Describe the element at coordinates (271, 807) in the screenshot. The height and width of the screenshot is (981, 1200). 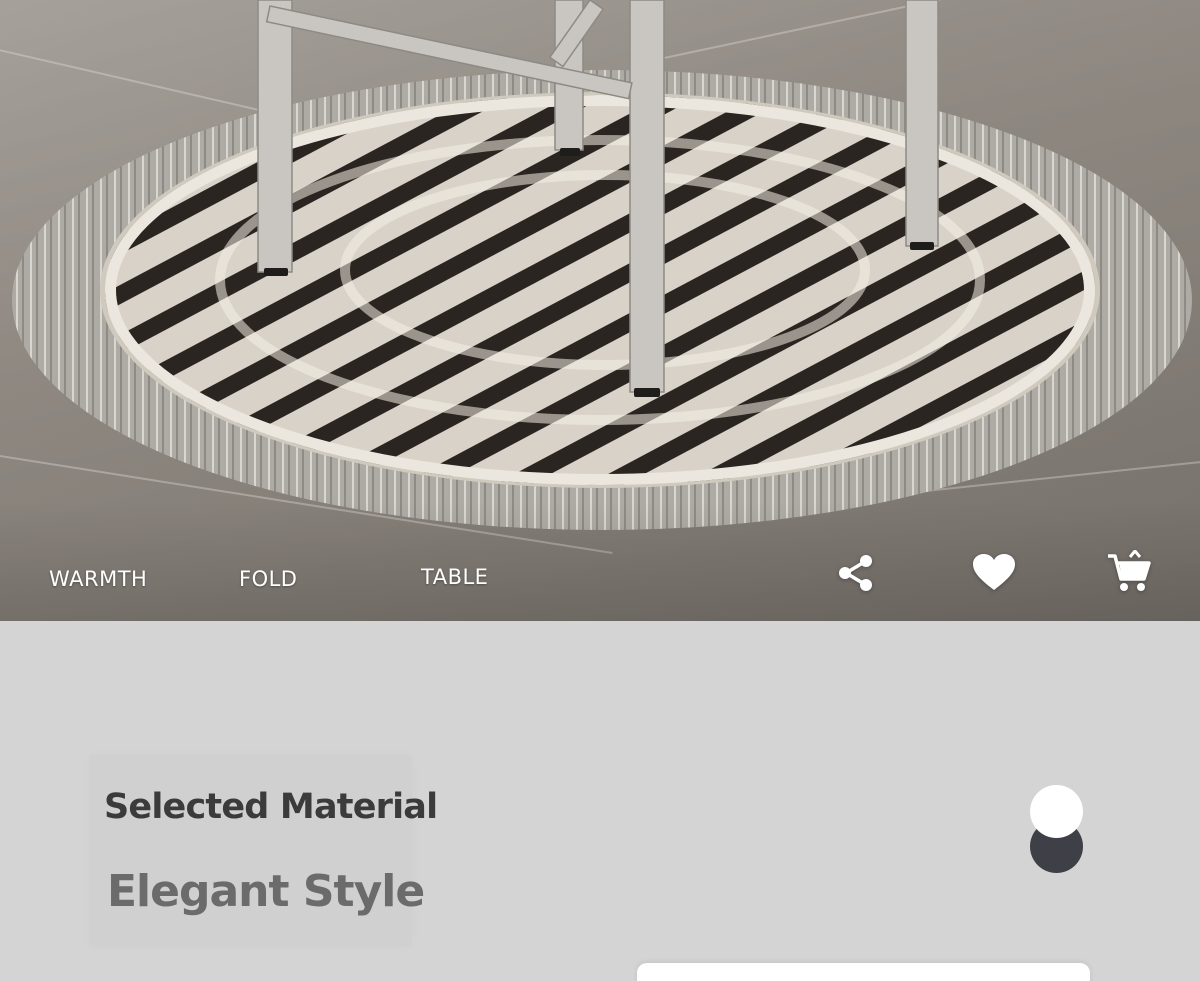
I see `selected-material-title: Selected Material` at that location.